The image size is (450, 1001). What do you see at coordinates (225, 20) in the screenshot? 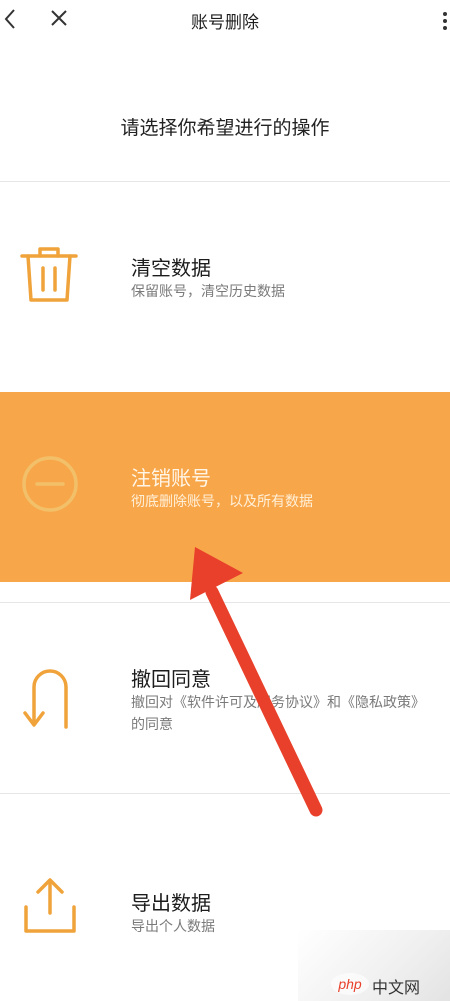
I see `top-bar: 账号删除` at bounding box center [225, 20].